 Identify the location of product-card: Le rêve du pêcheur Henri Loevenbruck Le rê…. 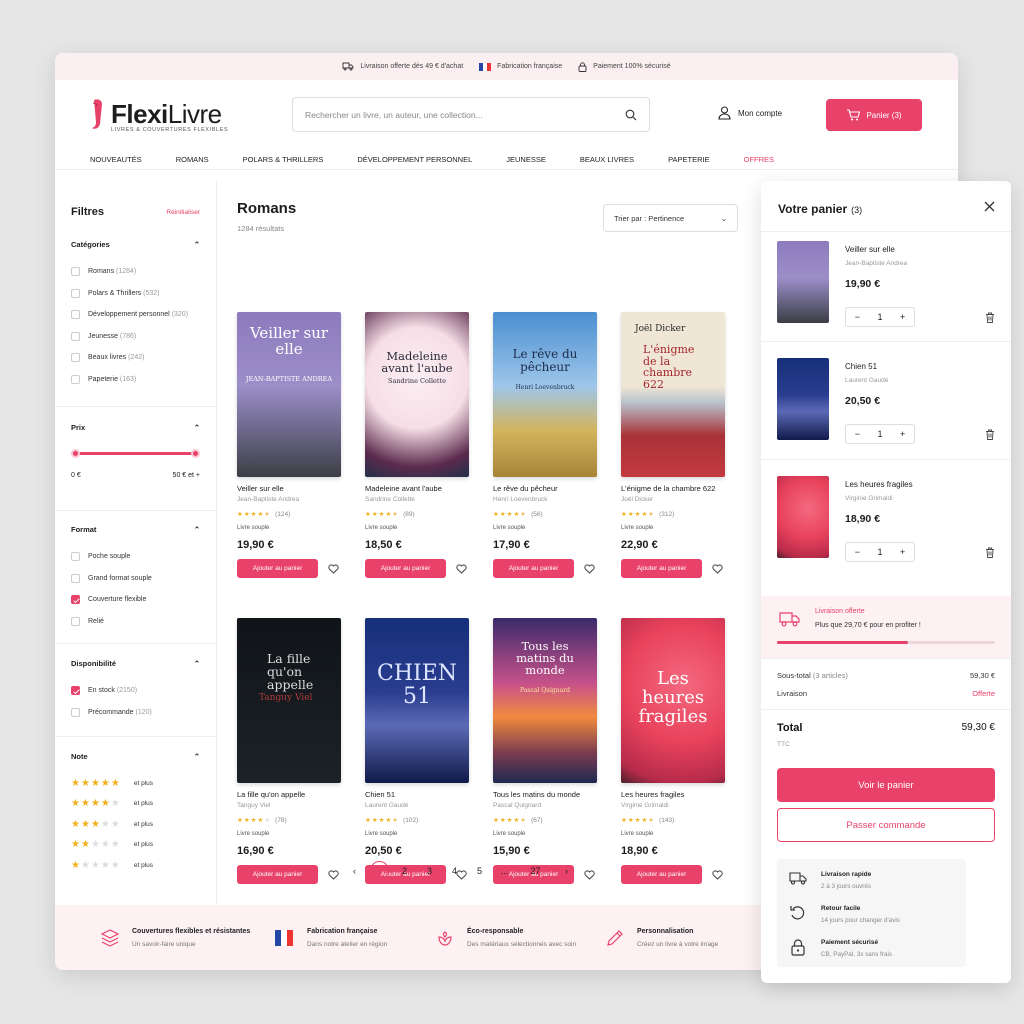
(548, 445).